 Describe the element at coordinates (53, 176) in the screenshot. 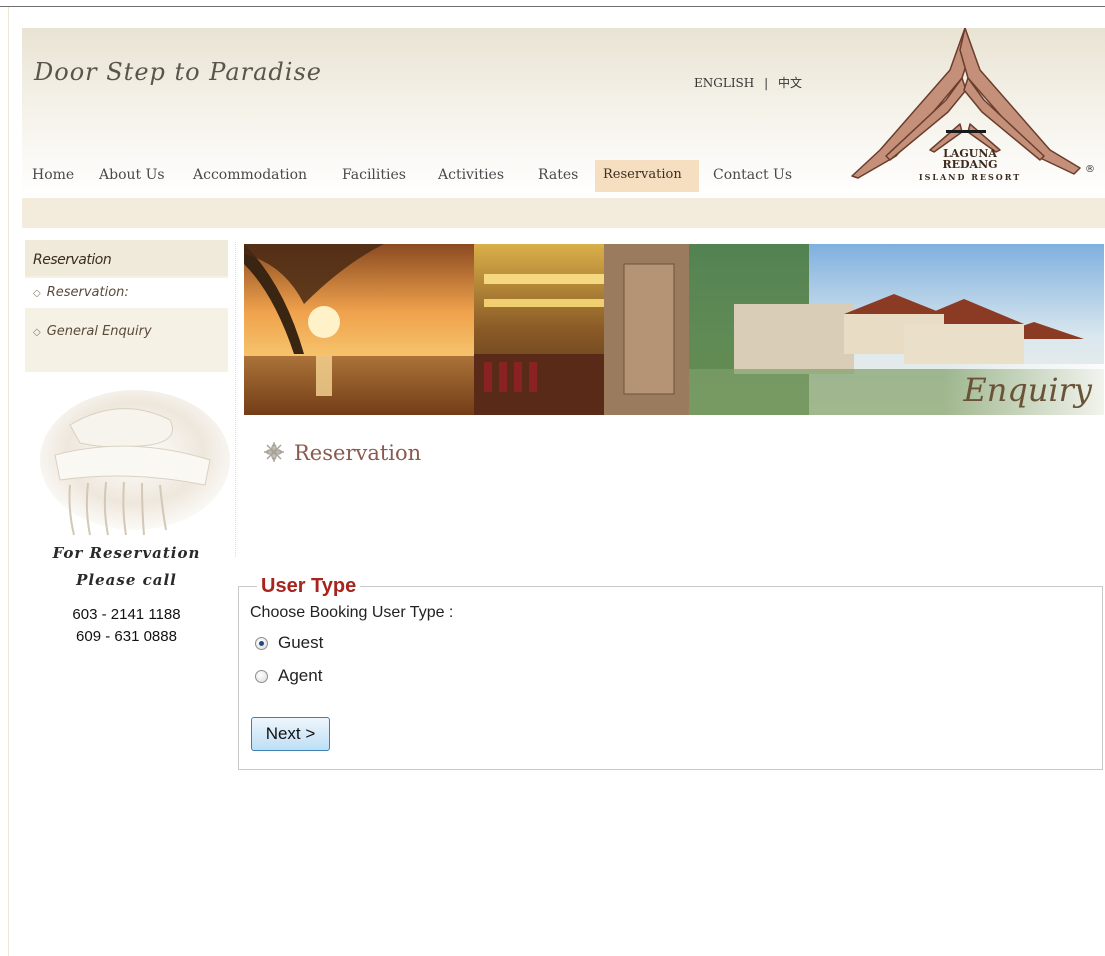

I see `nav-home: Home` at that location.